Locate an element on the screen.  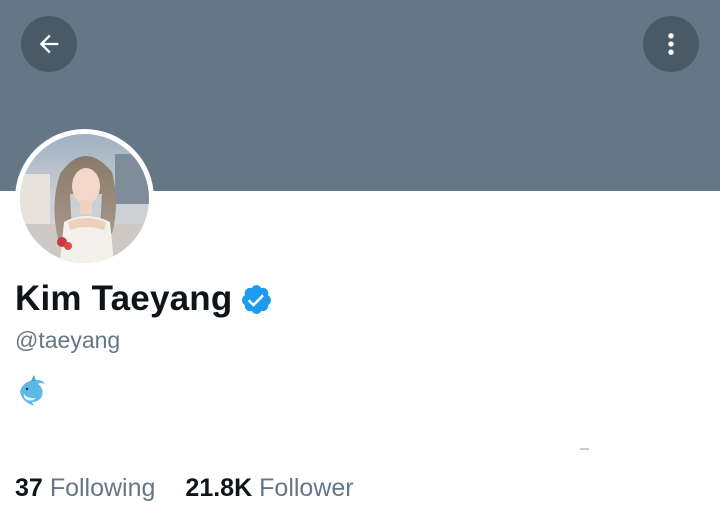
vertical-dots-icon is located at coordinates (671, 44).